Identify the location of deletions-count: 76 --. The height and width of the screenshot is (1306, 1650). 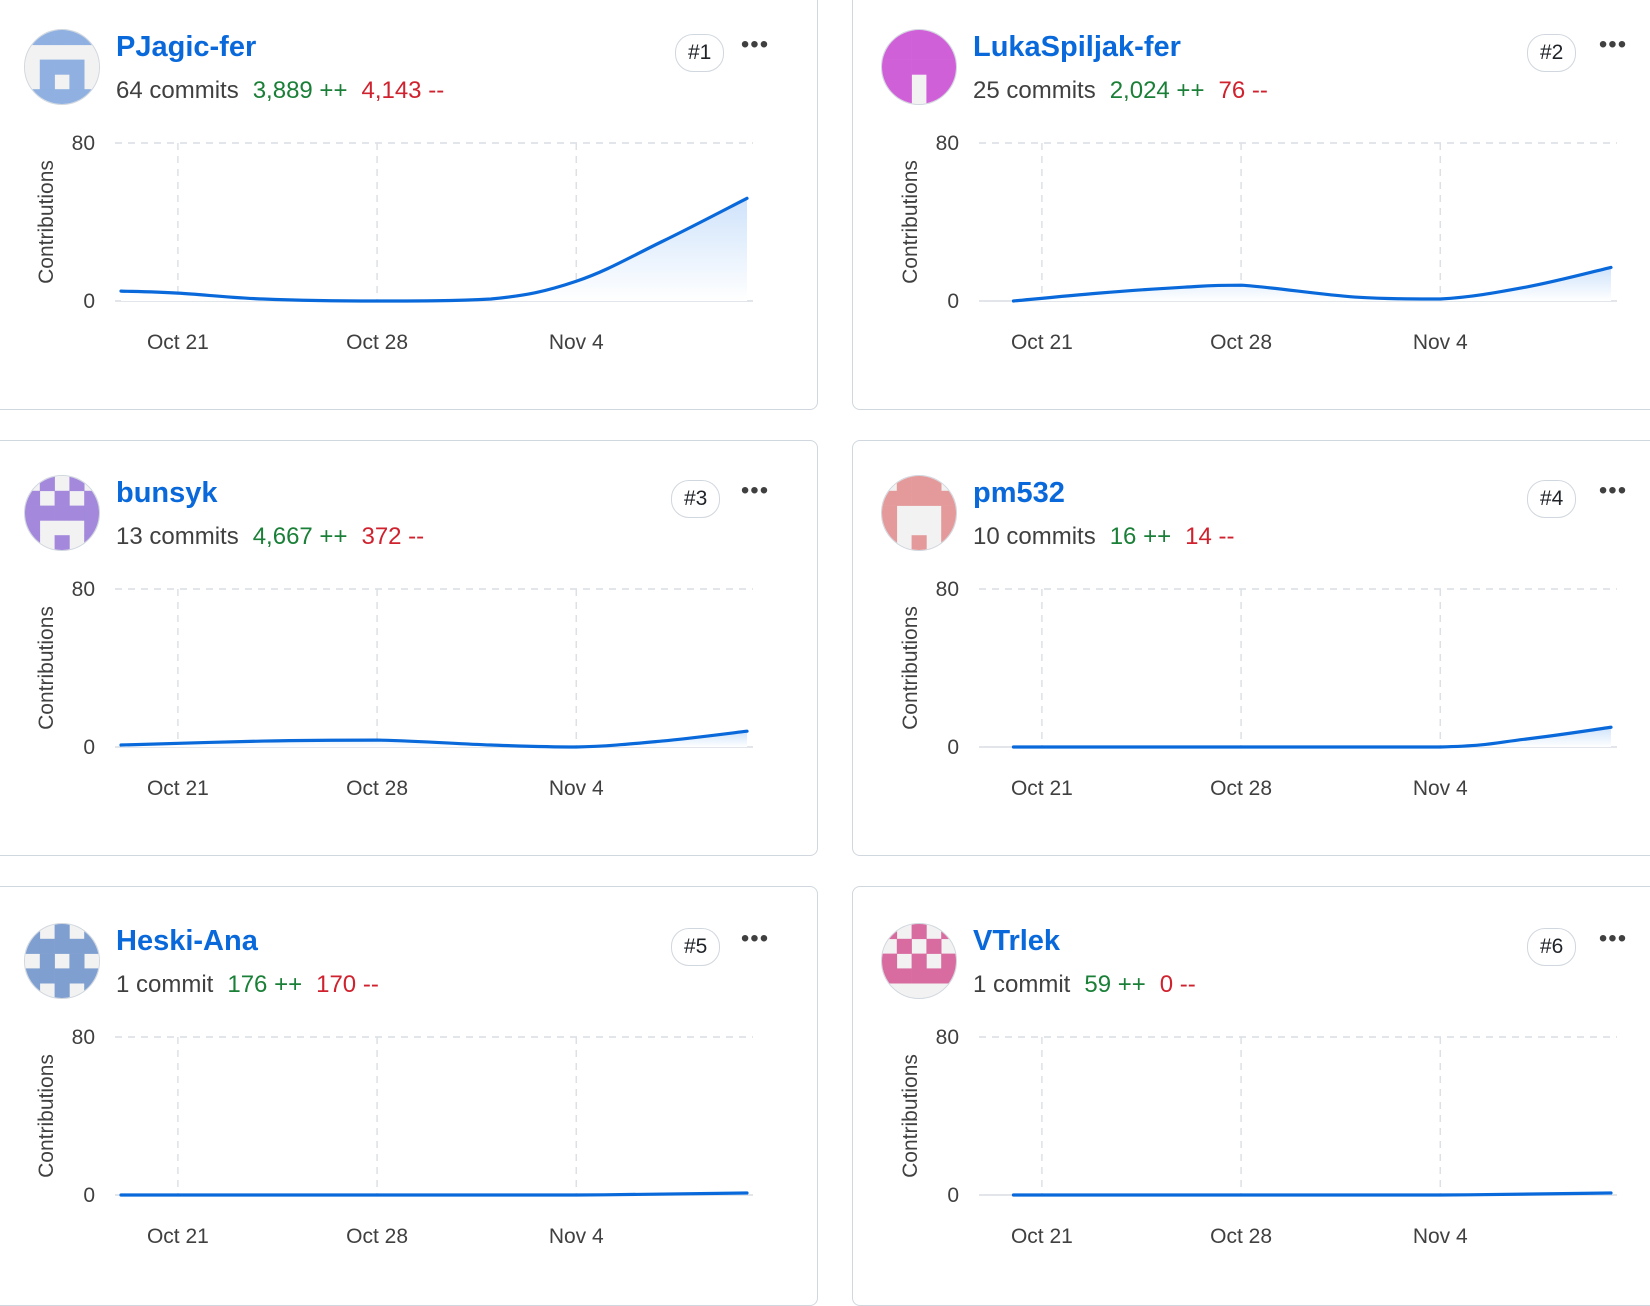
(1243, 90).